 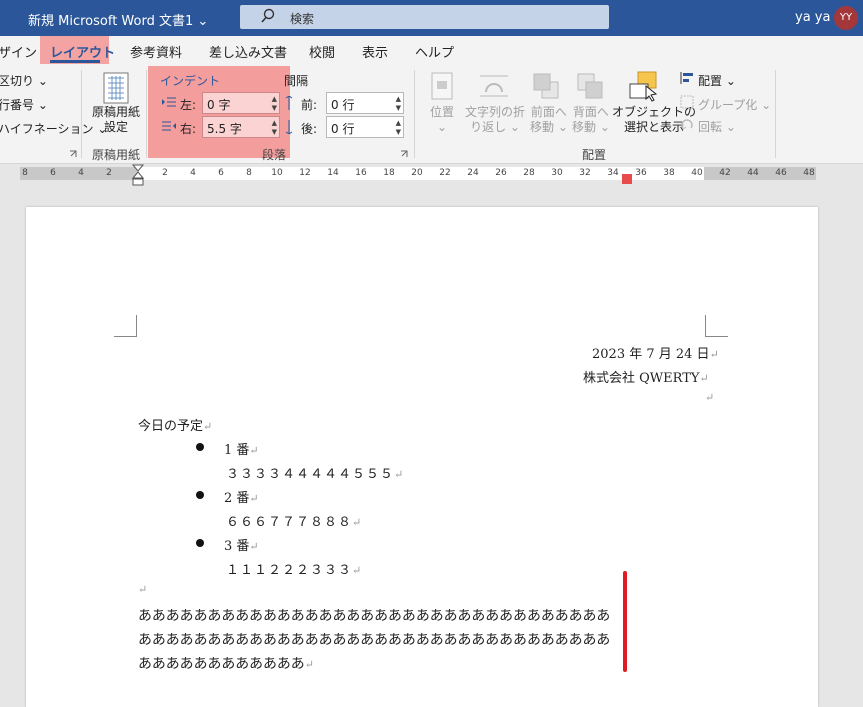 What do you see at coordinates (277, 173) in the screenshot?
I see `ruler-tick: 10` at bounding box center [277, 173].